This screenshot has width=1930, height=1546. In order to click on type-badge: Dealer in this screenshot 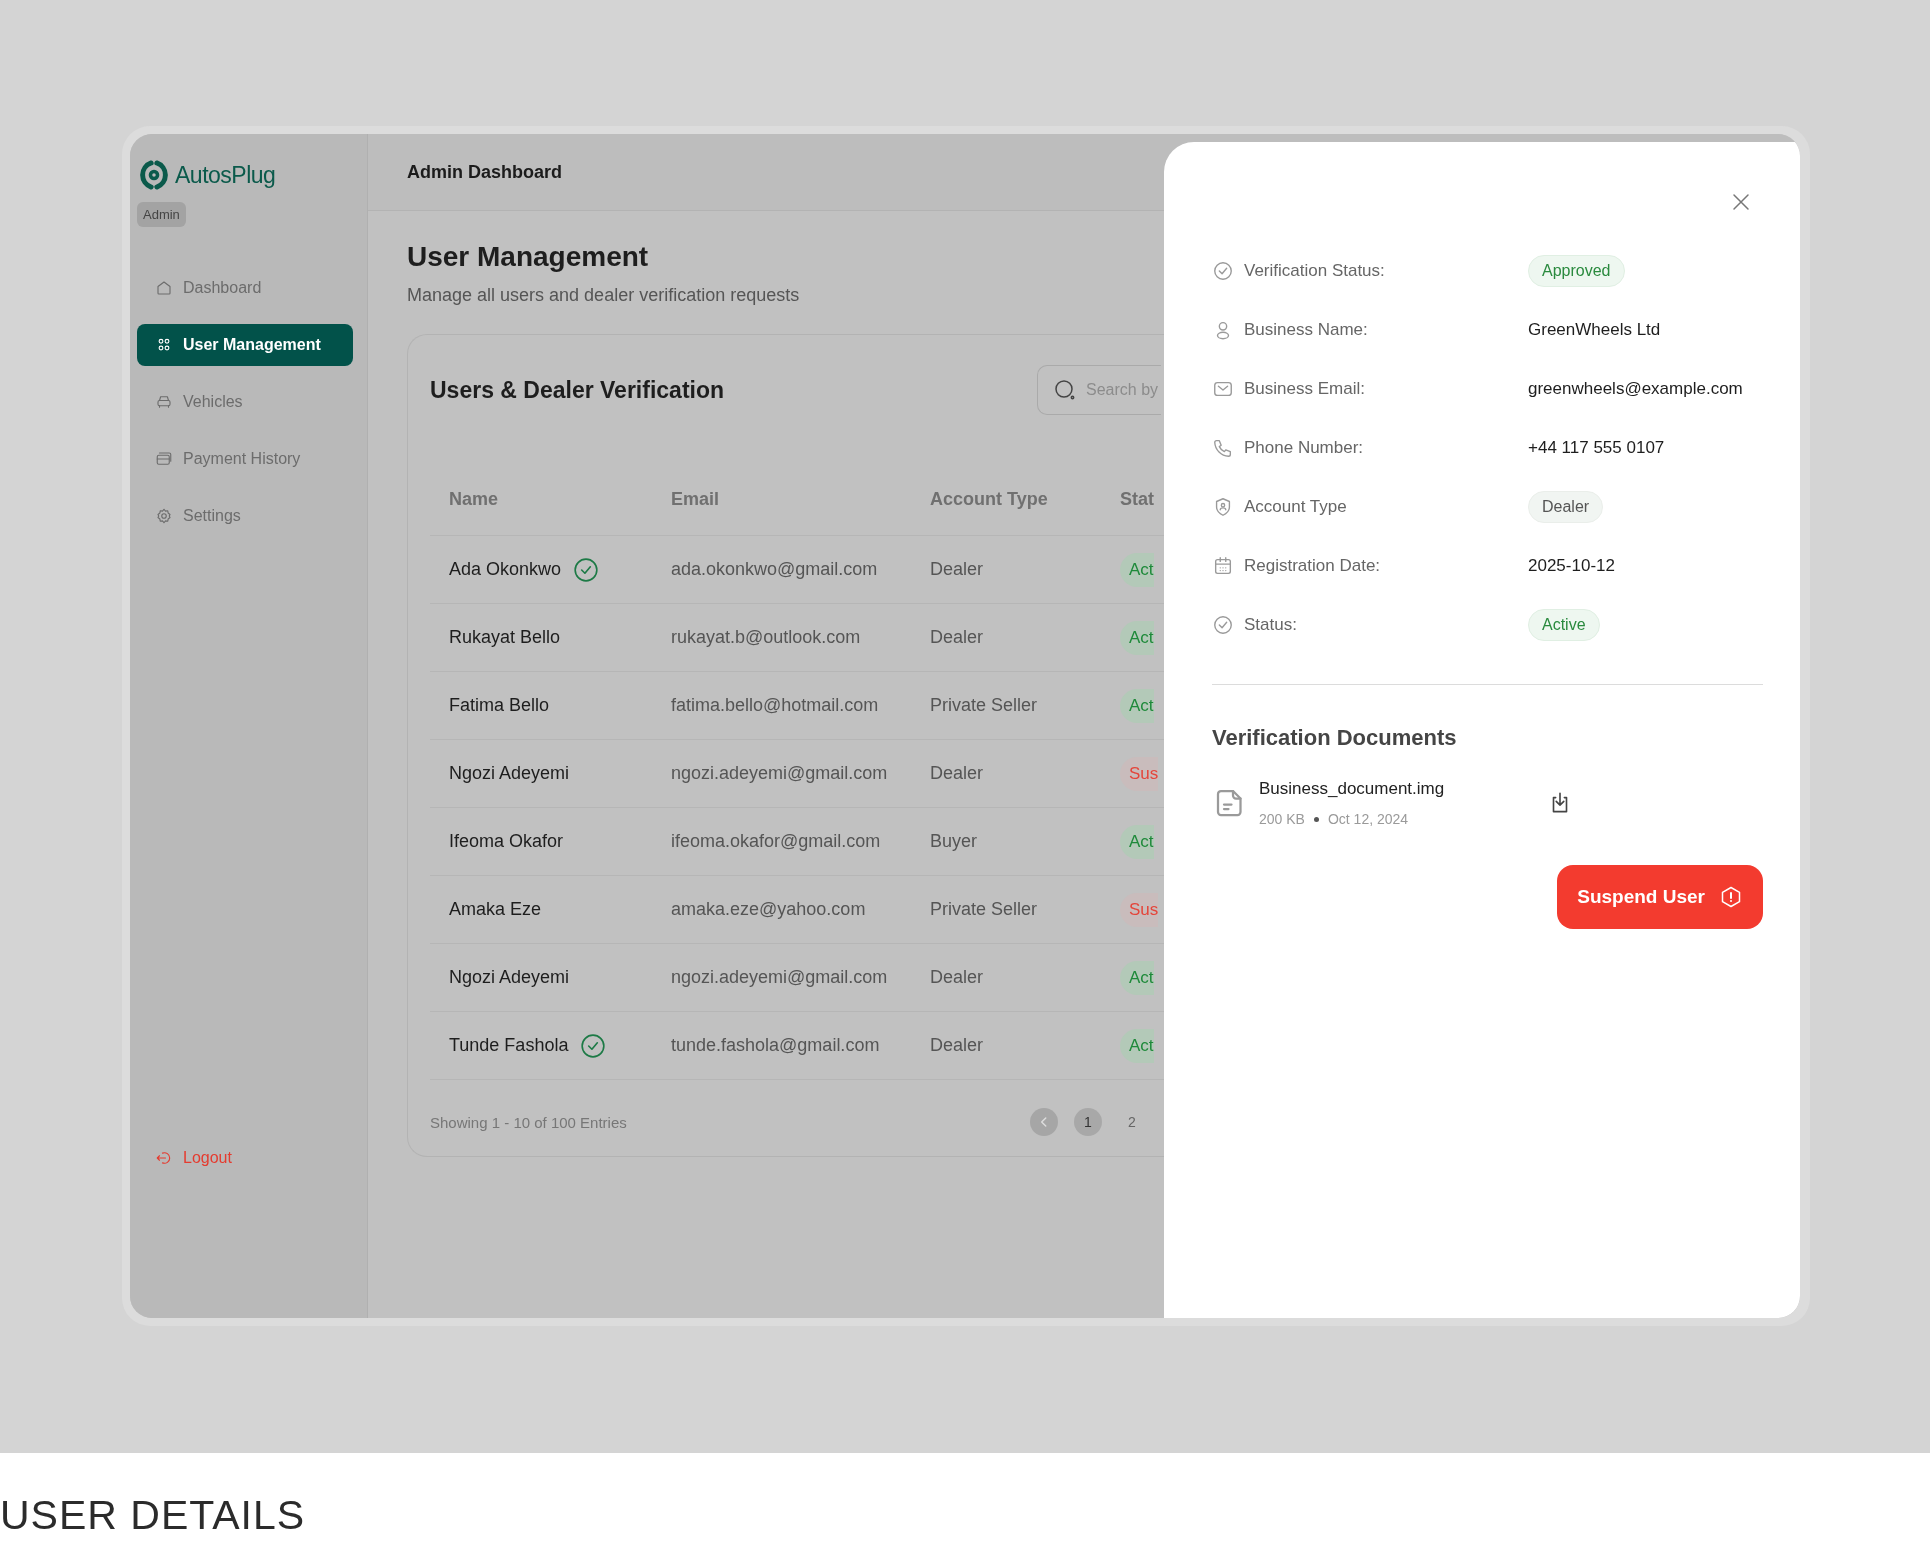, I will do `click(1566, 506)`.